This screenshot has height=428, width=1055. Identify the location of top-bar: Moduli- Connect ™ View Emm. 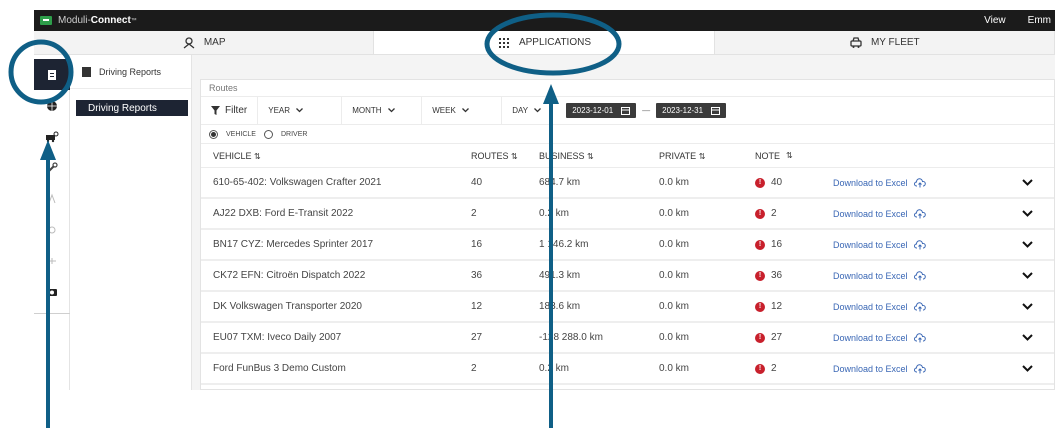
(544, 20).